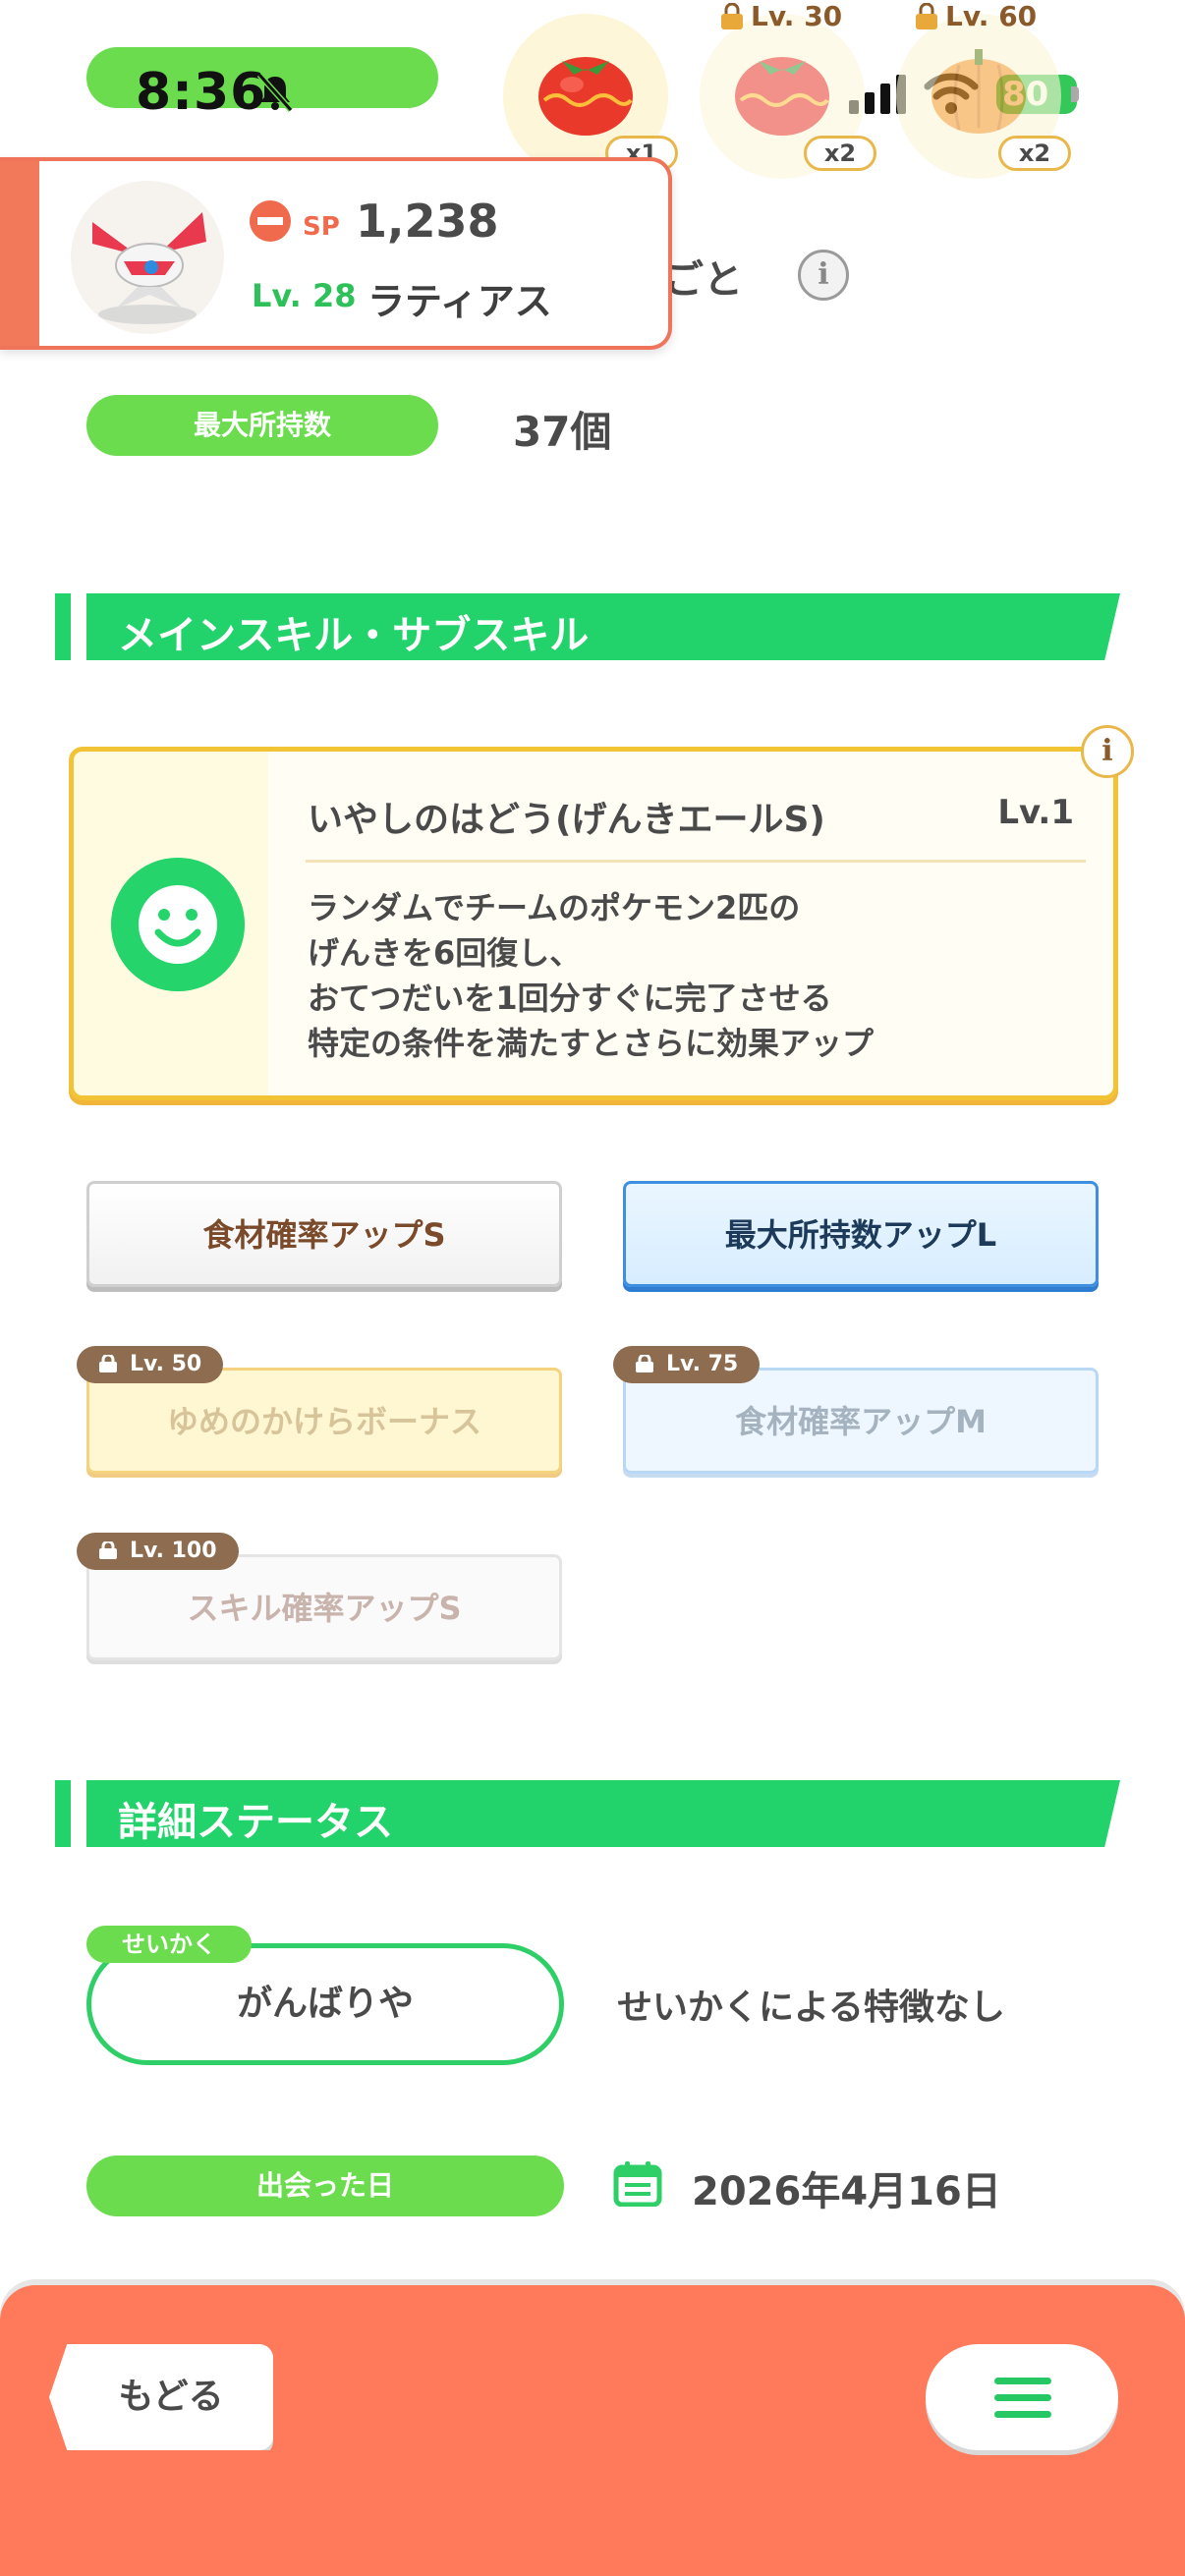 This screenshot has height=2576, width=1185. Describe the element at coordinates (567, 820) in the screenshot. I see `main-skill-name: いやしのはどう(げんきエールS)` at that location.